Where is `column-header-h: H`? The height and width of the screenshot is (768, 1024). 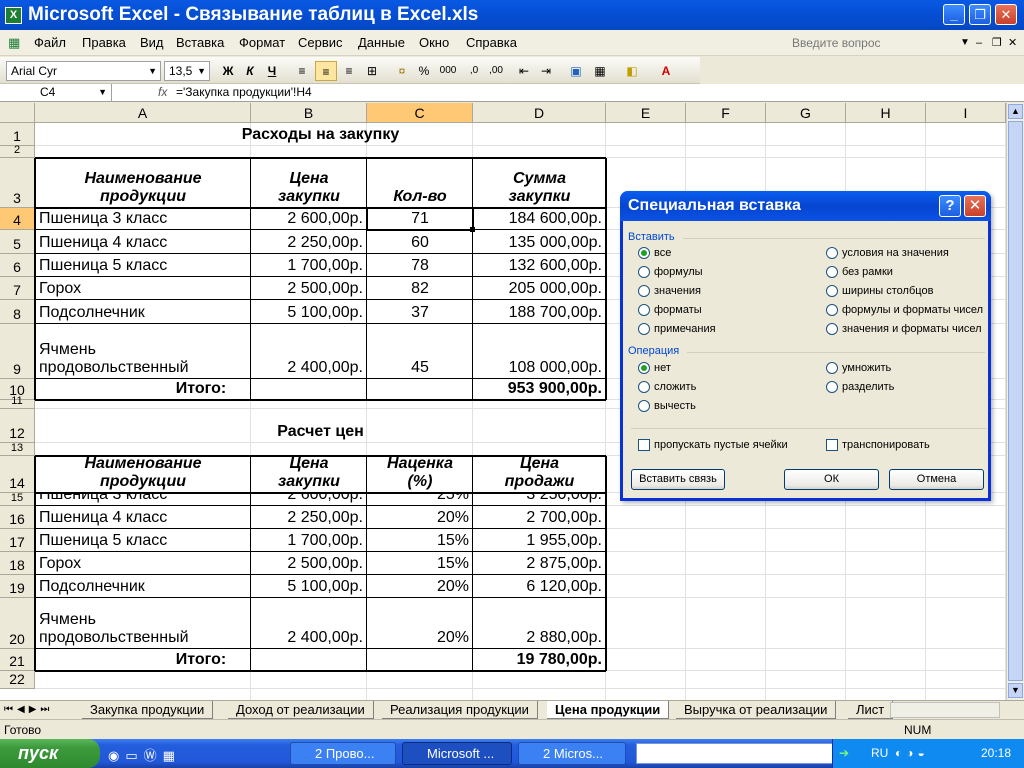
column-header-h: H is located at coordinates (886, 113).